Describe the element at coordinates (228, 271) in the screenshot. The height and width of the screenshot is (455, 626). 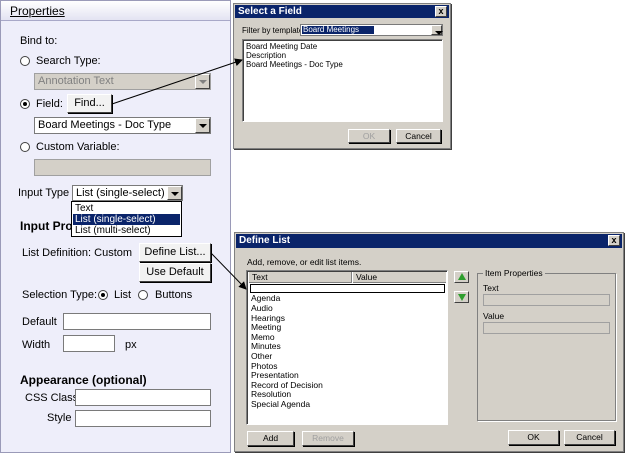
I see `define-list-to-dialog-arrow` at that location.